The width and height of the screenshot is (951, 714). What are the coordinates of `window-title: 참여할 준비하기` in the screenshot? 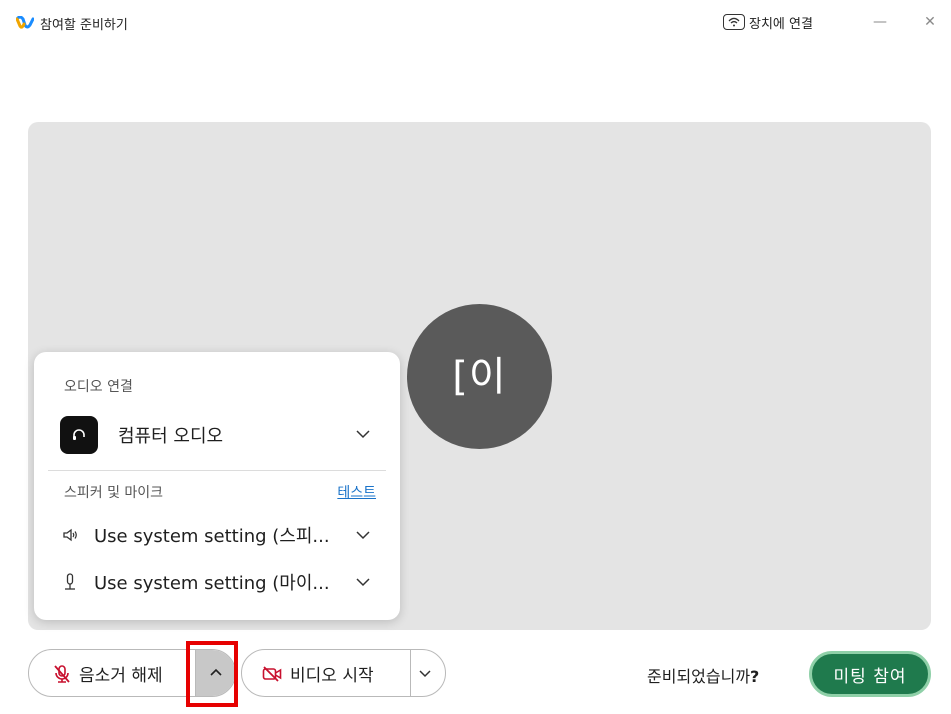 It's located at (84, 25).